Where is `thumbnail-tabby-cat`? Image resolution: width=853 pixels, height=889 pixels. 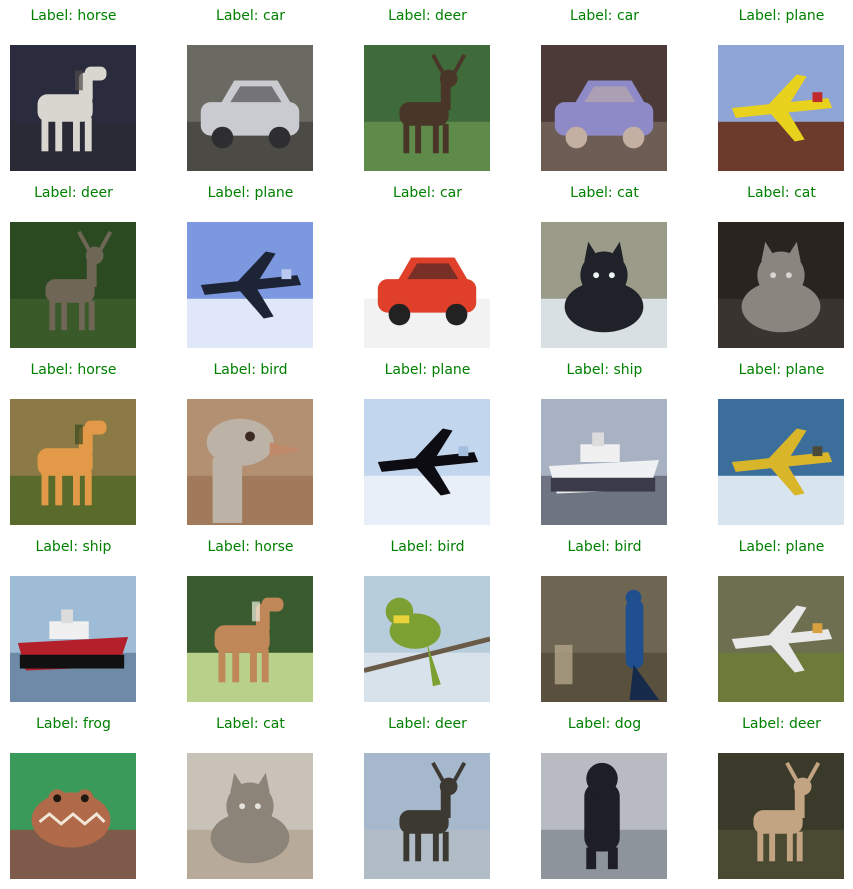 thumbnail-tabby-cat is located at coordinates (250, 816).